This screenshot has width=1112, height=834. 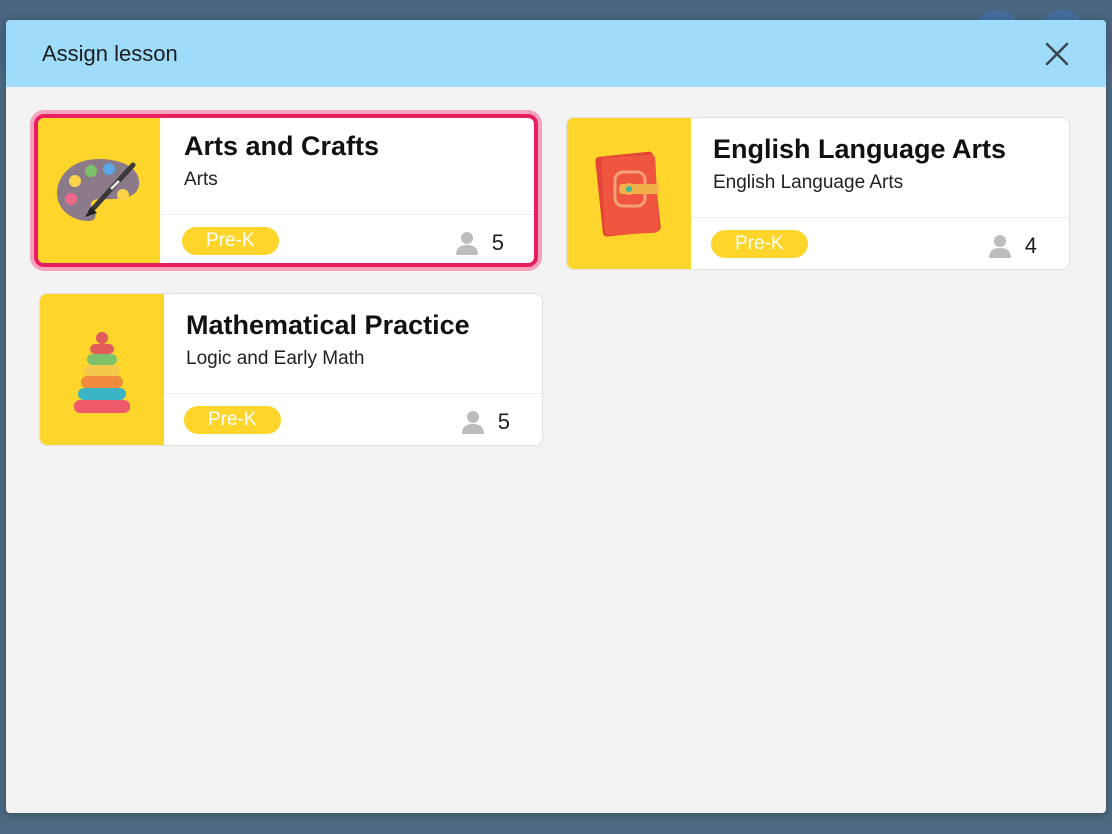 What do you see at coordinates (110, 53) in the screenshot?
I see `dialog-title: Assign lesson` at bounding box center [110, 53].